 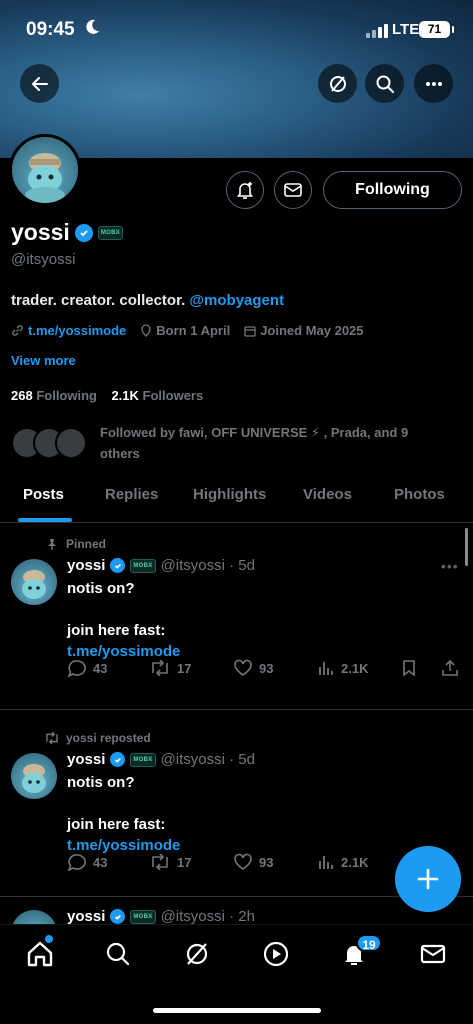 What do you see at coordinates (45, 170) in the screenshot?
I see `profile-avatar` at bounding box center [45, 170].